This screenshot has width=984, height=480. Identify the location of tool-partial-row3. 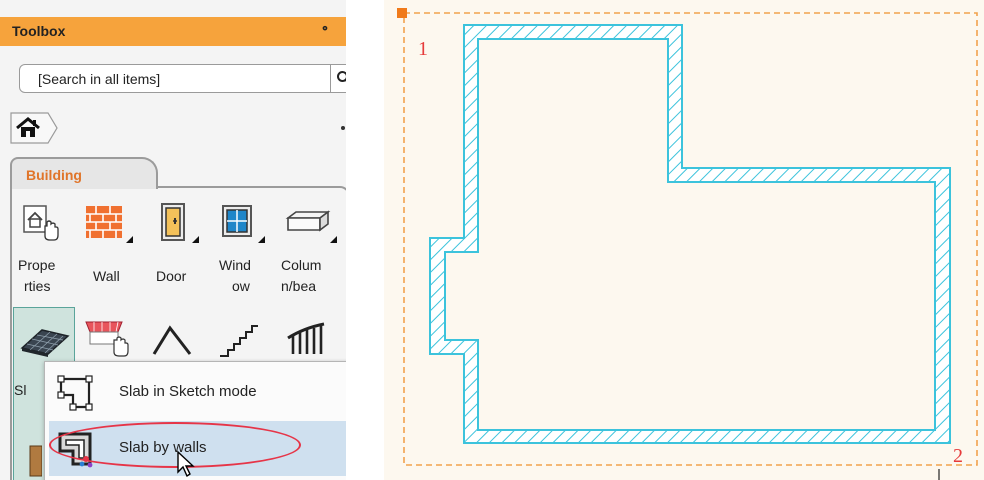
(35, 461).